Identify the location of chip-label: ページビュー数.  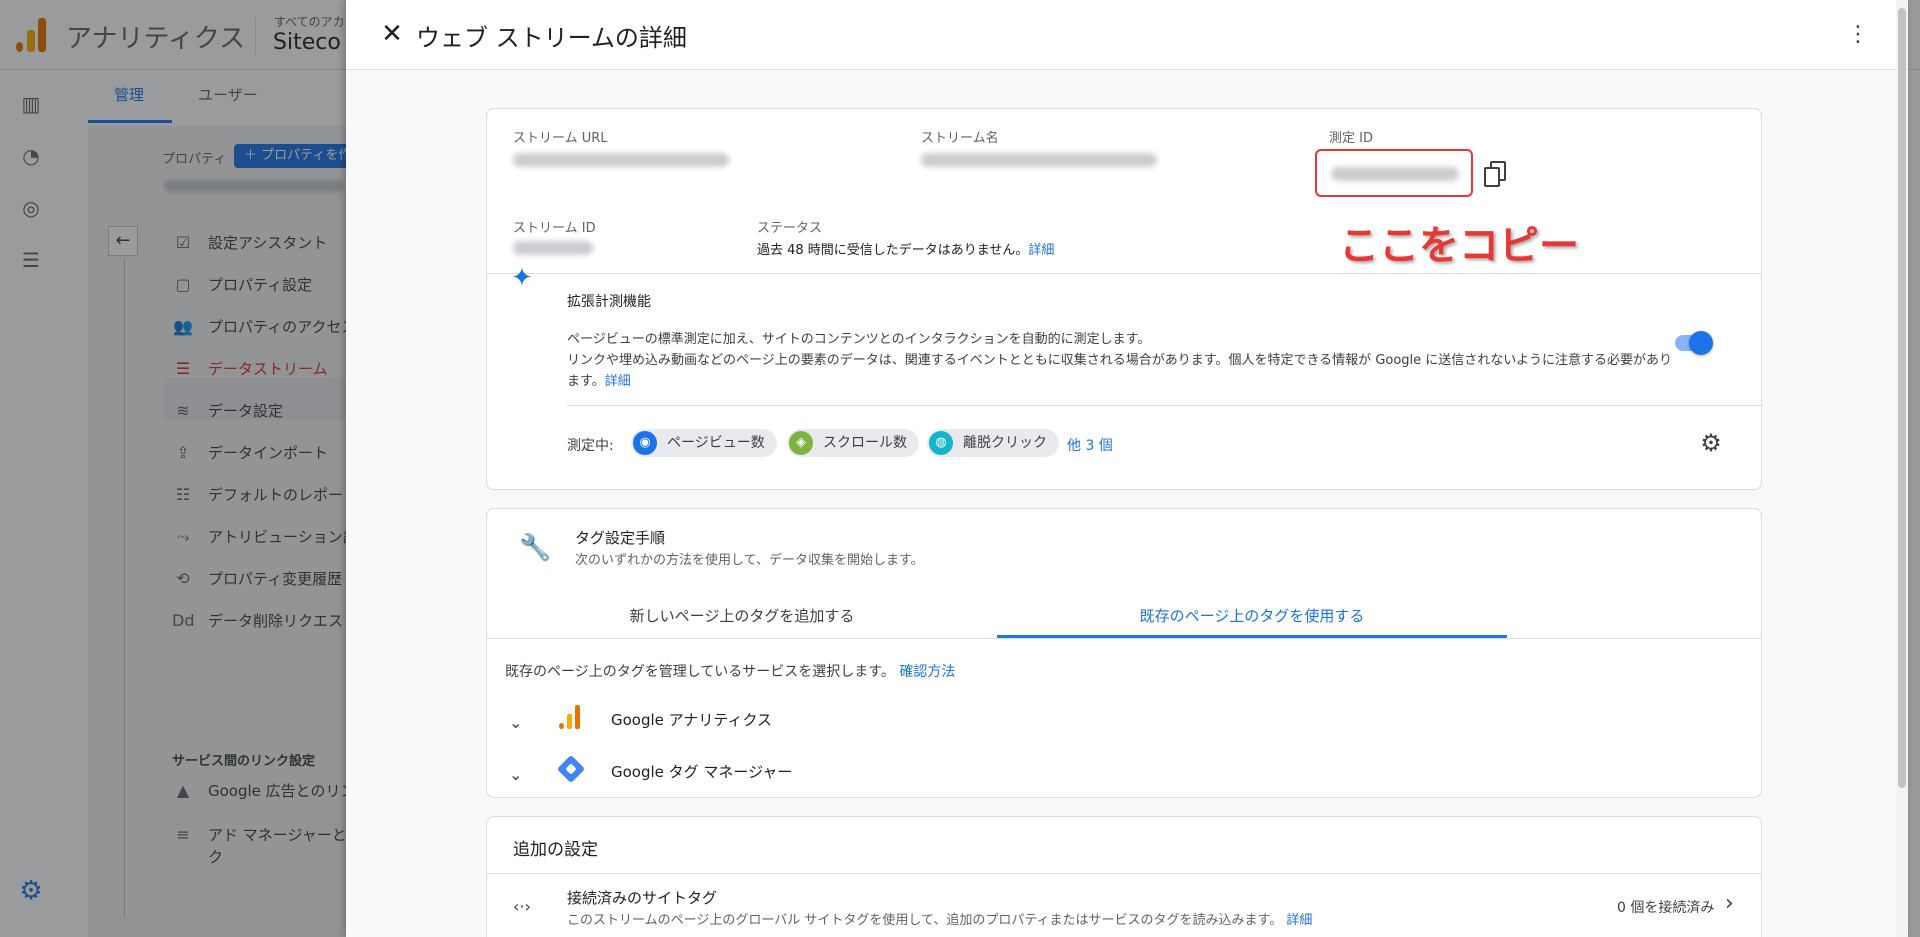
(716, 443).